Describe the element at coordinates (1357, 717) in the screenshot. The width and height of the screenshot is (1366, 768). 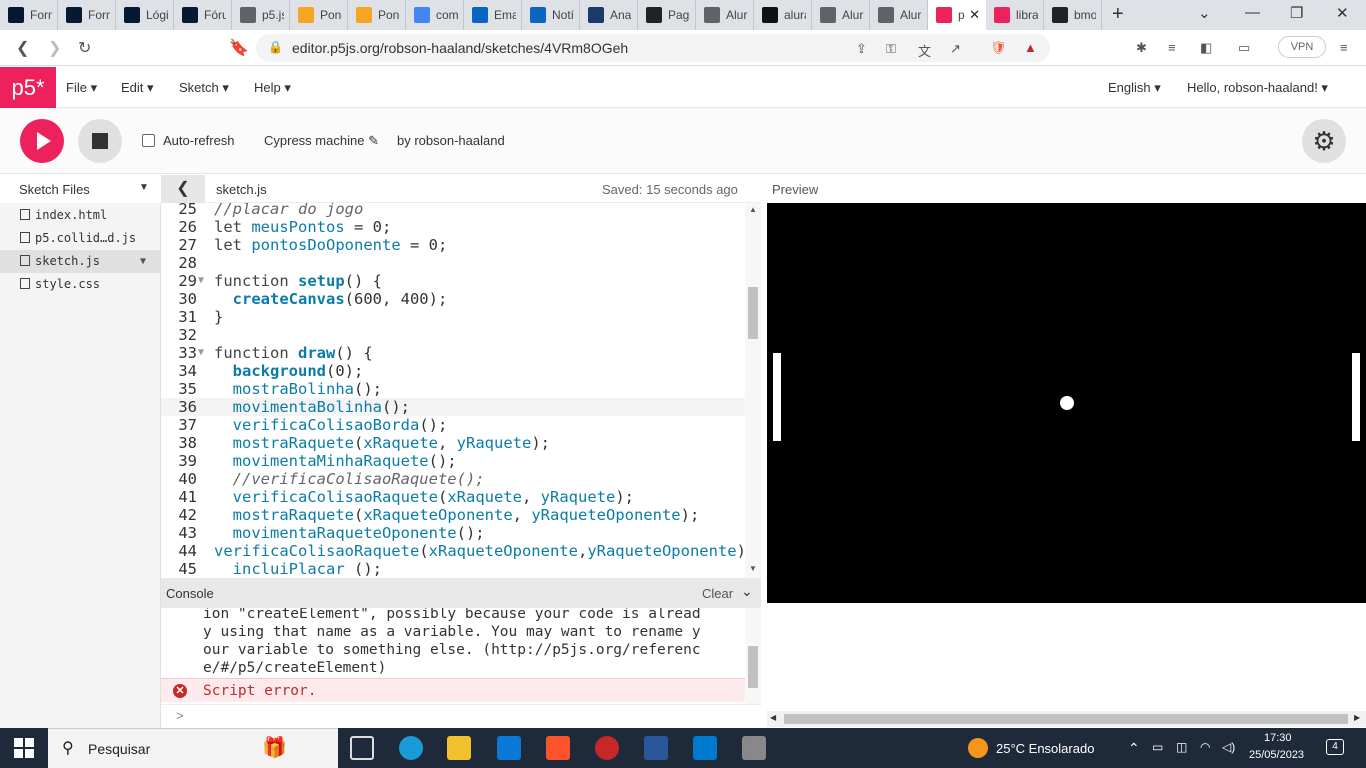
I see `scroll-right-icon: ▶` at that location.